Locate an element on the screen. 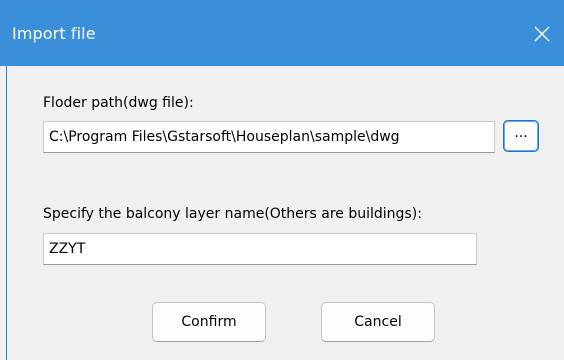 The width and height of the screenshot is (564, 360). confirm-button: Confirm is located at coordinates (209, 322).